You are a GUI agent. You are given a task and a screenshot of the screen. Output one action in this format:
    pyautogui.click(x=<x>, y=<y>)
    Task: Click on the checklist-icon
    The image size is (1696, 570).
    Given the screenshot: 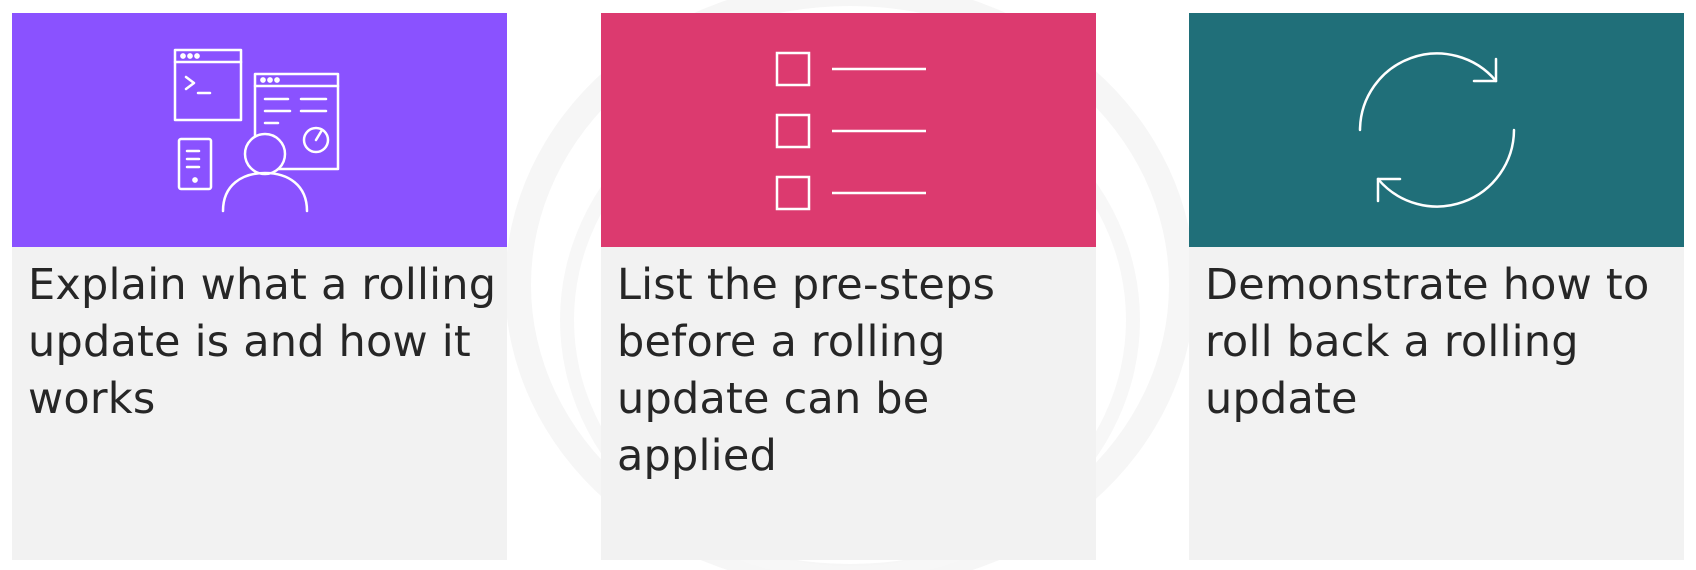 What is the action you would take?
    pyautogui.click(x=849, y=130)
    